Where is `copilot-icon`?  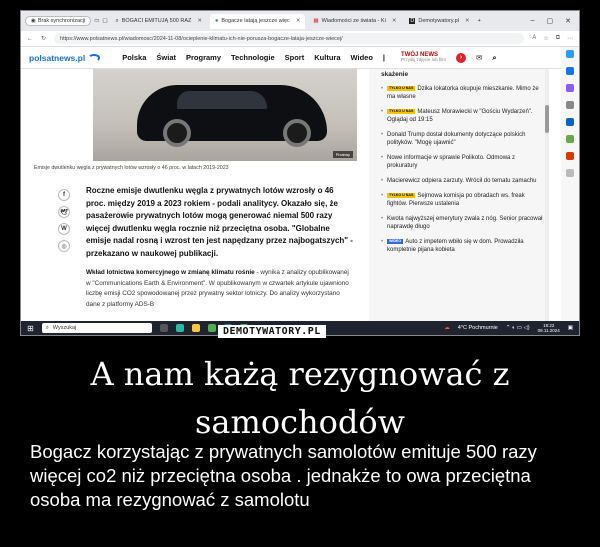 copilot-icon is located at coordinates (570, 54).